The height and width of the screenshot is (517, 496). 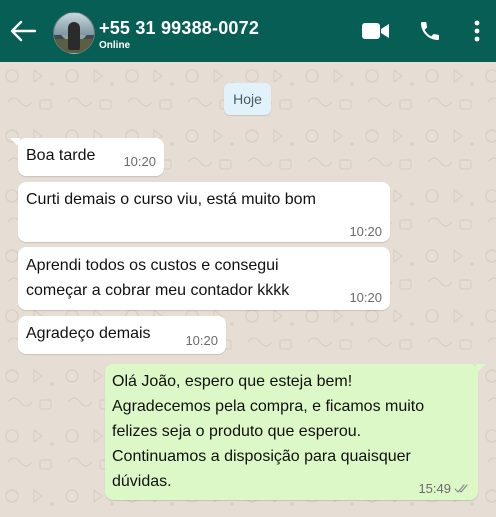 What do you see at coordinates (247, 99) in the screenshot?
I see `date-separator: Hoje` at bounding box center [247, 99].